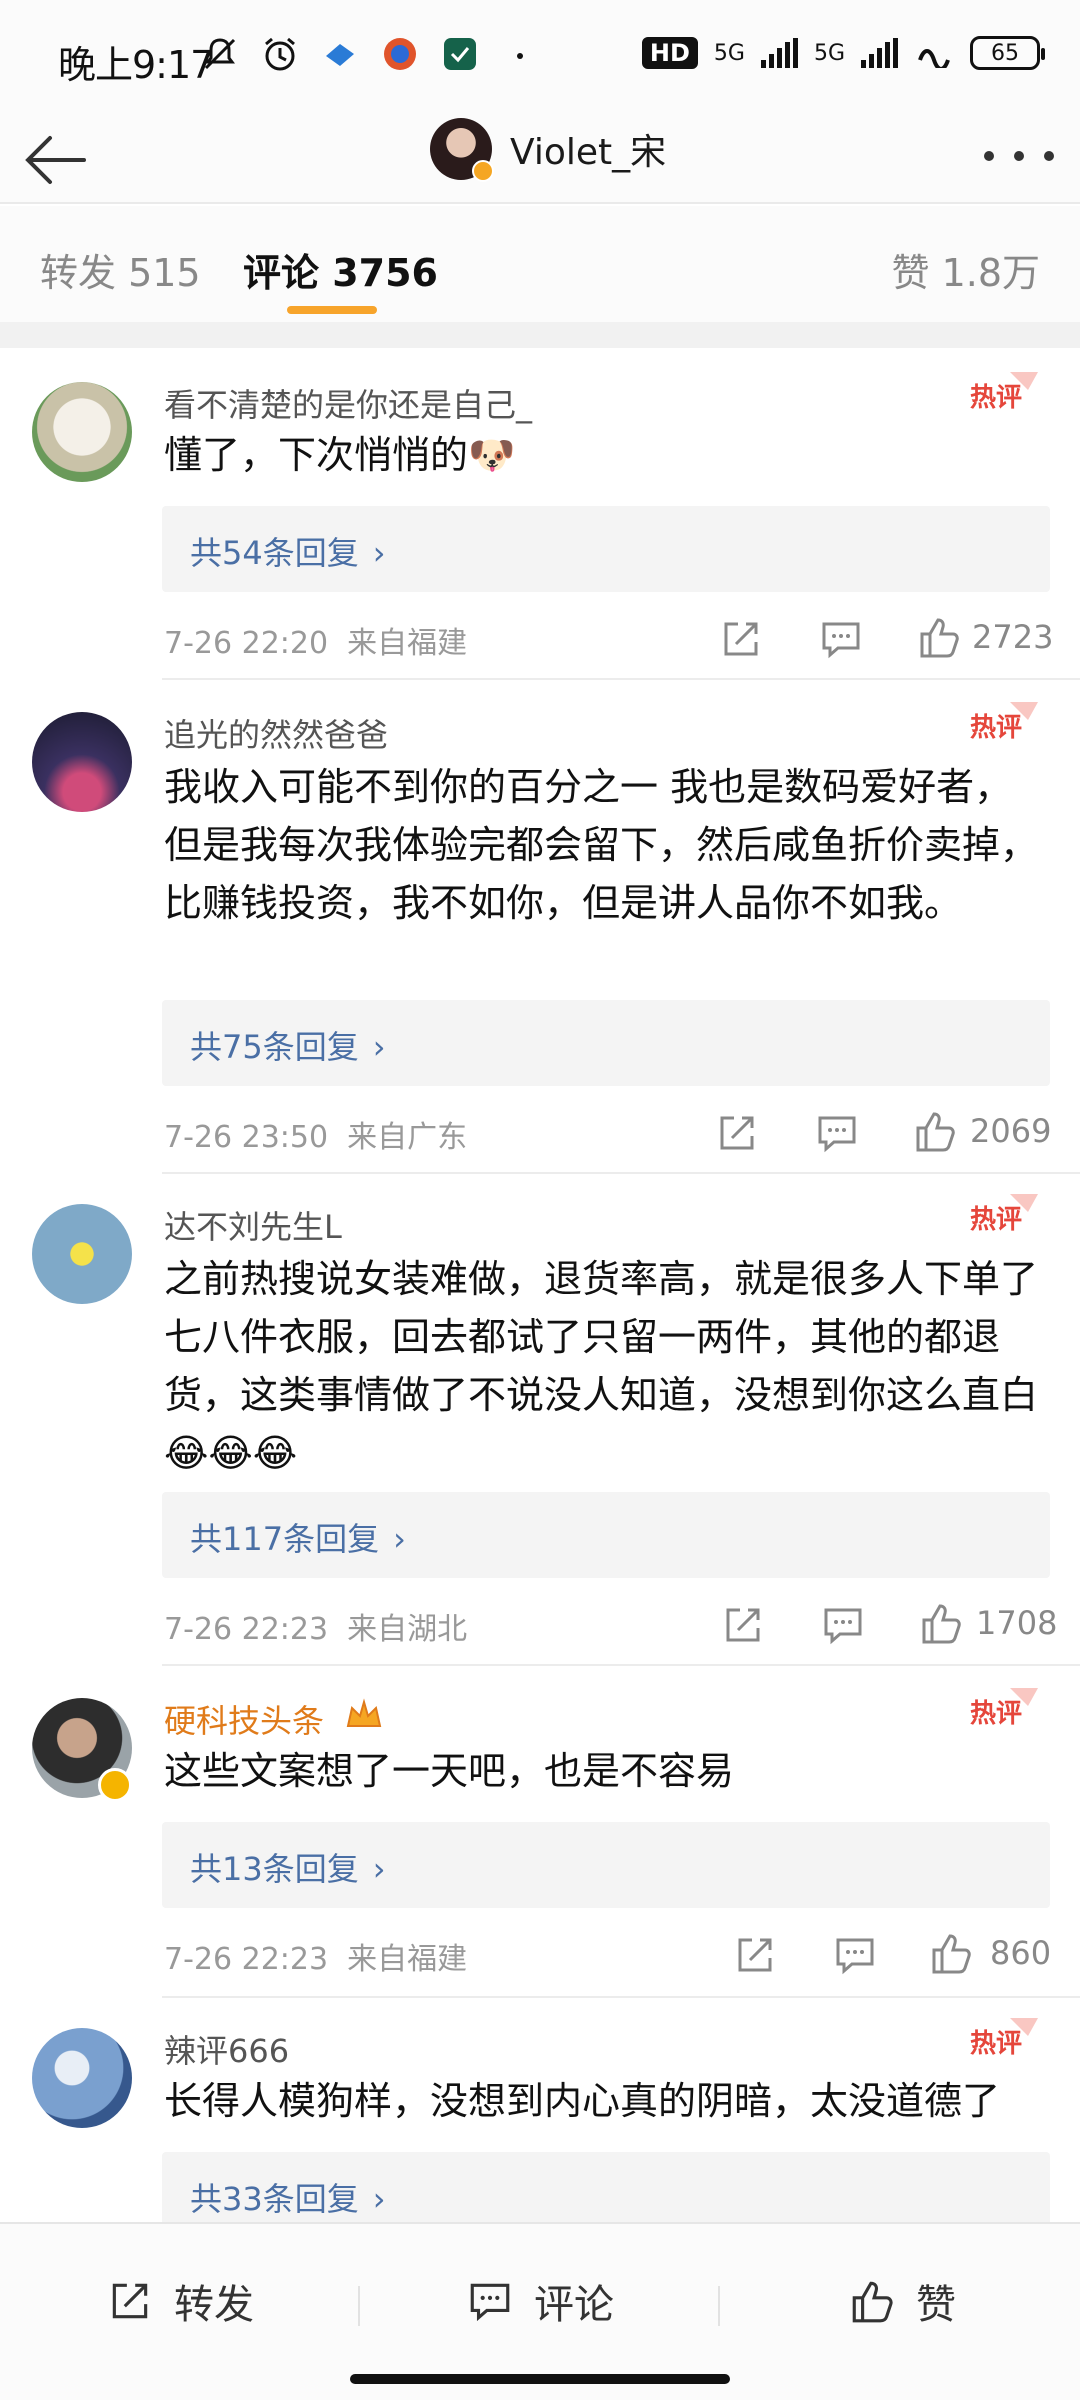 This screenshot has height=2400, width=1080. I want to click on repost-button: 转发, so click(180, 2301).